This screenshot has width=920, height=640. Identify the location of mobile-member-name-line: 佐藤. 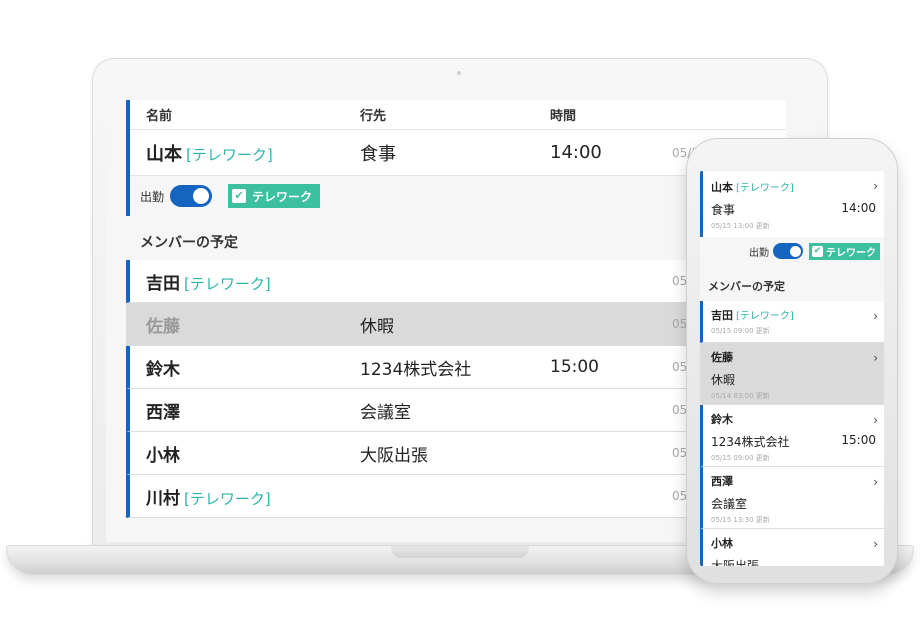
(793, 357).